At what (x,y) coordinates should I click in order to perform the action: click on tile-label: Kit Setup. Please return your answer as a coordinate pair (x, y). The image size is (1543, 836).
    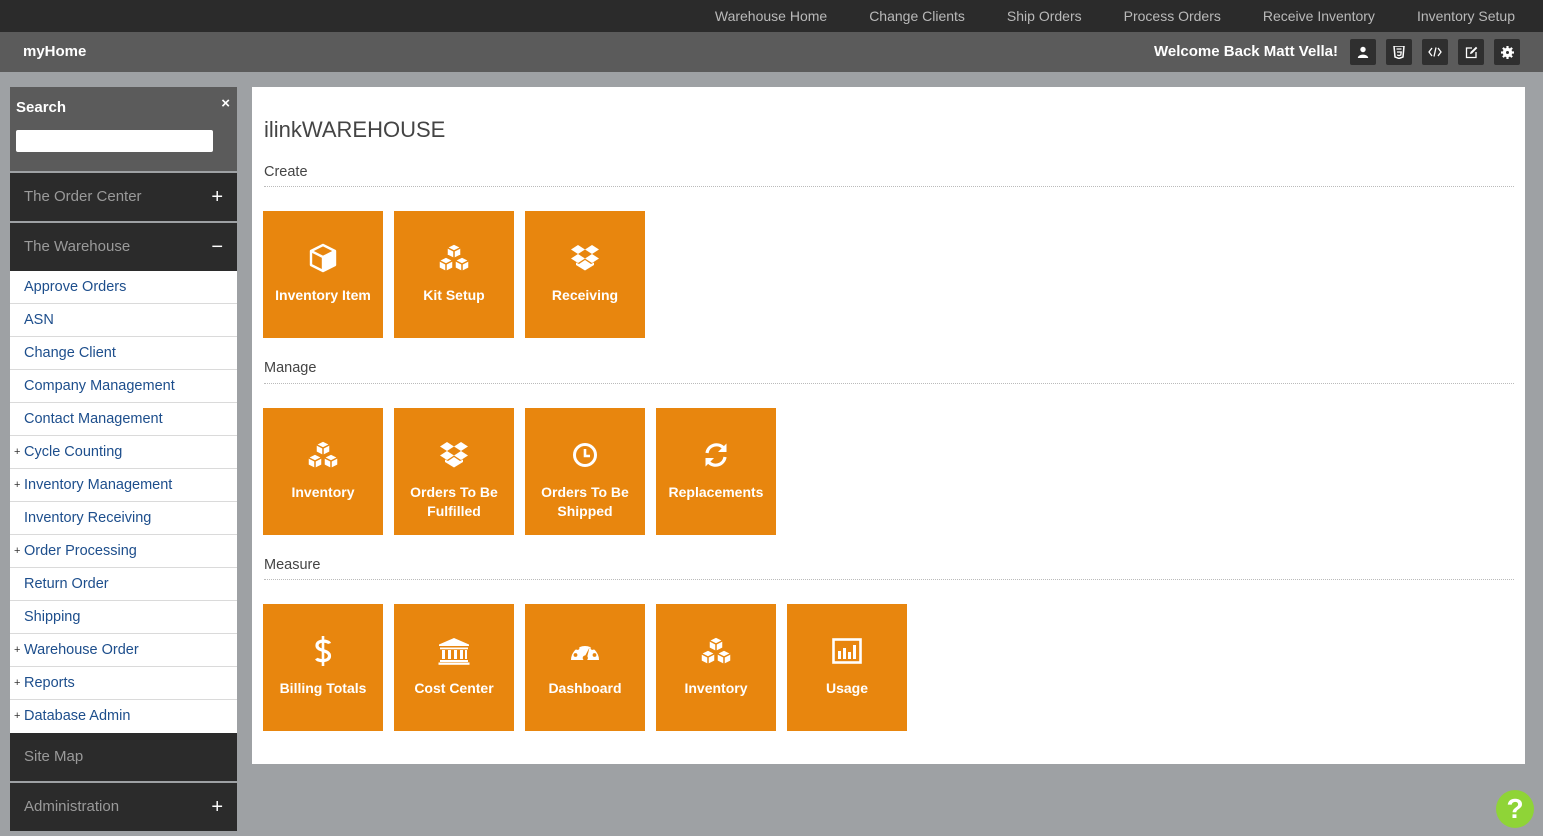
    Looking at the image, I should click on (454, 295).